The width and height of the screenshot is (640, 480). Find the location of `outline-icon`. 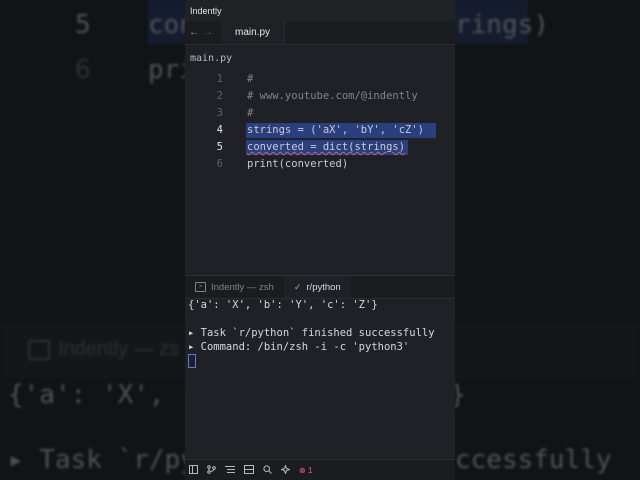

outline-icon is located at coordinates (230, 470).